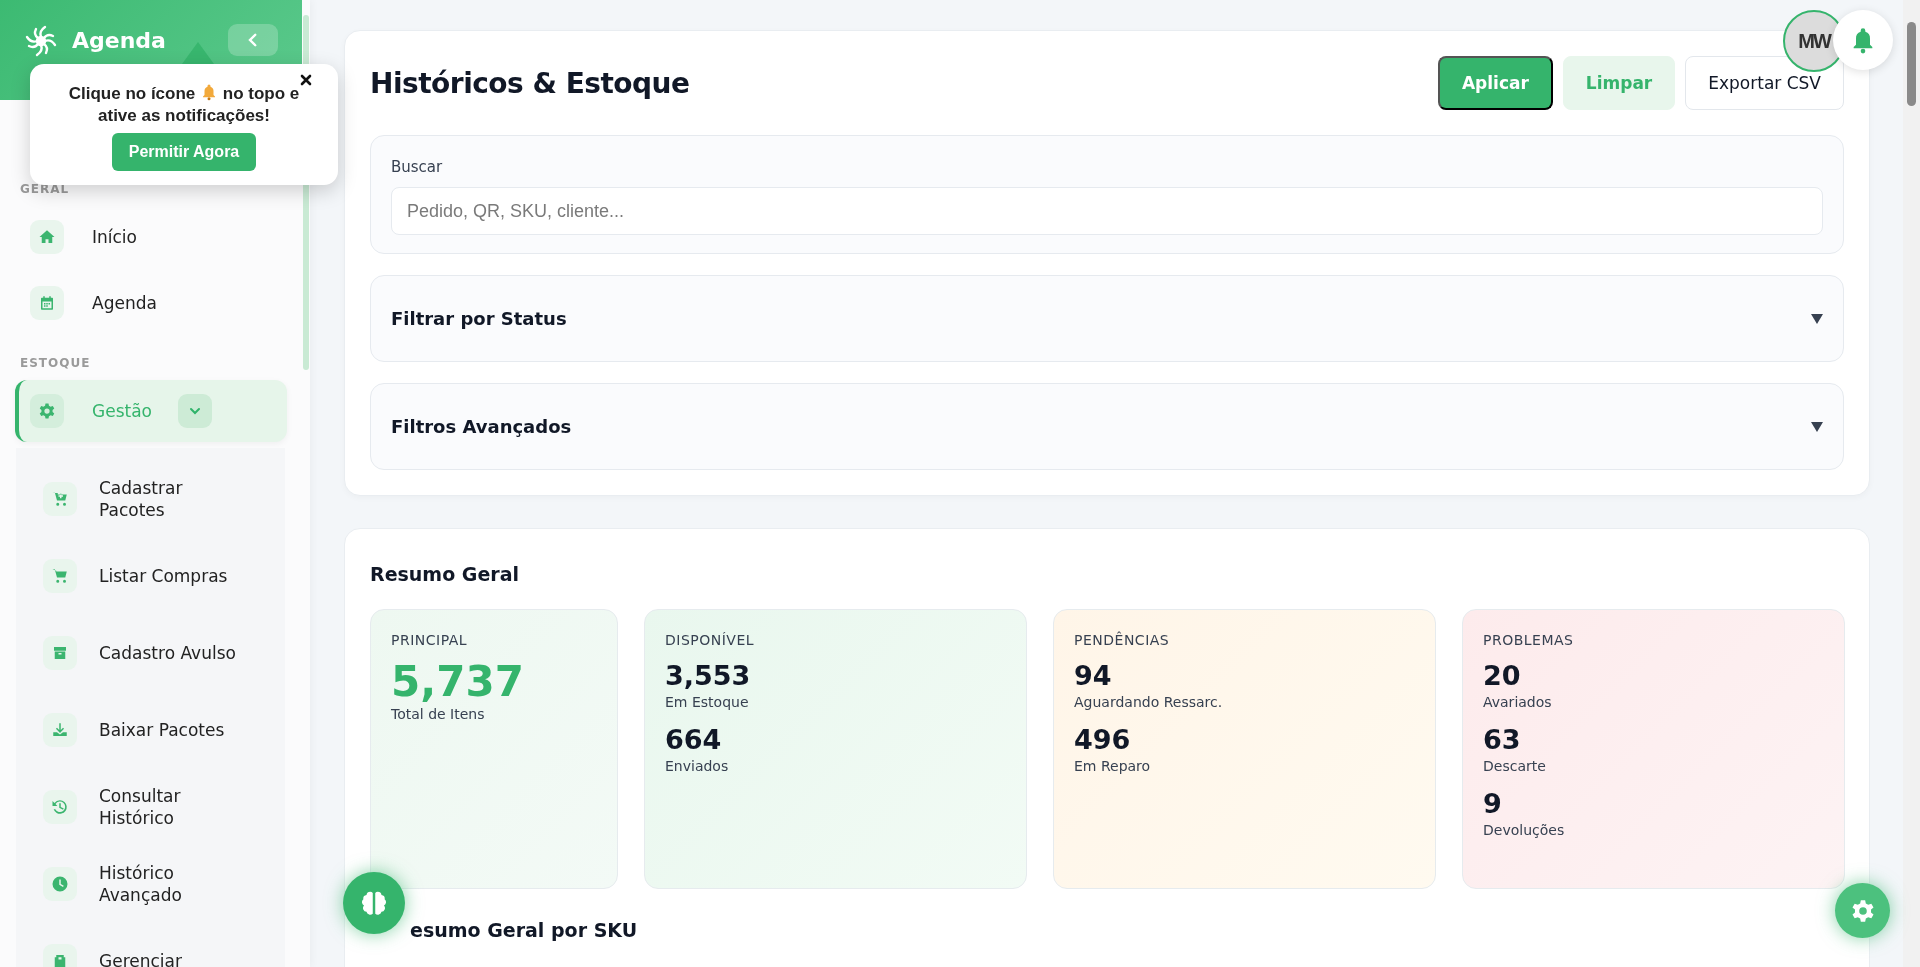 The image size is (1920, 967). What do you see at coordinates (132, 93) in the screenshot?
I see `notification-text: Clique no ícone` at bounding box center [132, 93].